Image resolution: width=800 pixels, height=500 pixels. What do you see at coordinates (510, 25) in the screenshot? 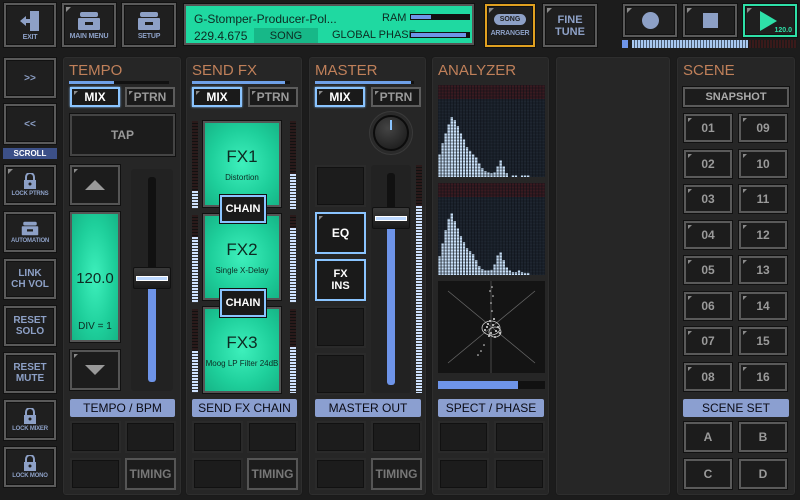
I see `arranger-button: SONG ARRANGER` at bounding box center [510, 25].